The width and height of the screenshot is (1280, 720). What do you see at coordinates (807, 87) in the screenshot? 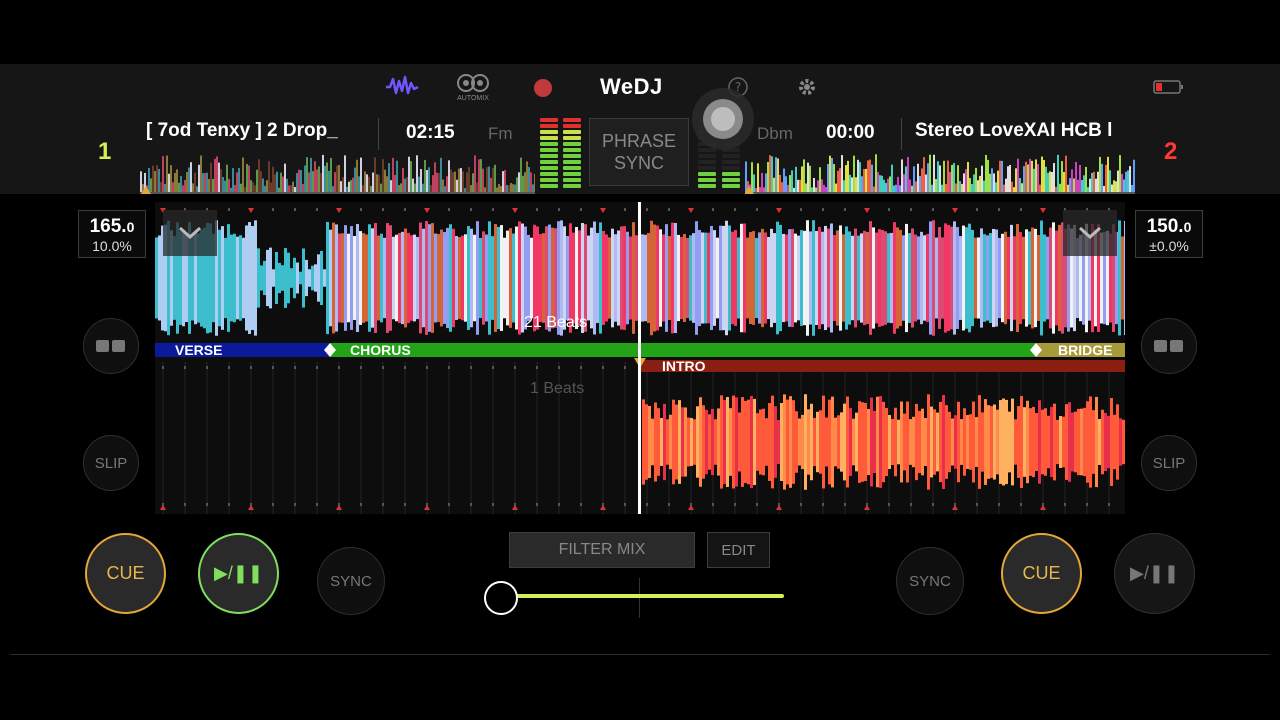
I see `gear-icon` at bounding box center [807, 87].